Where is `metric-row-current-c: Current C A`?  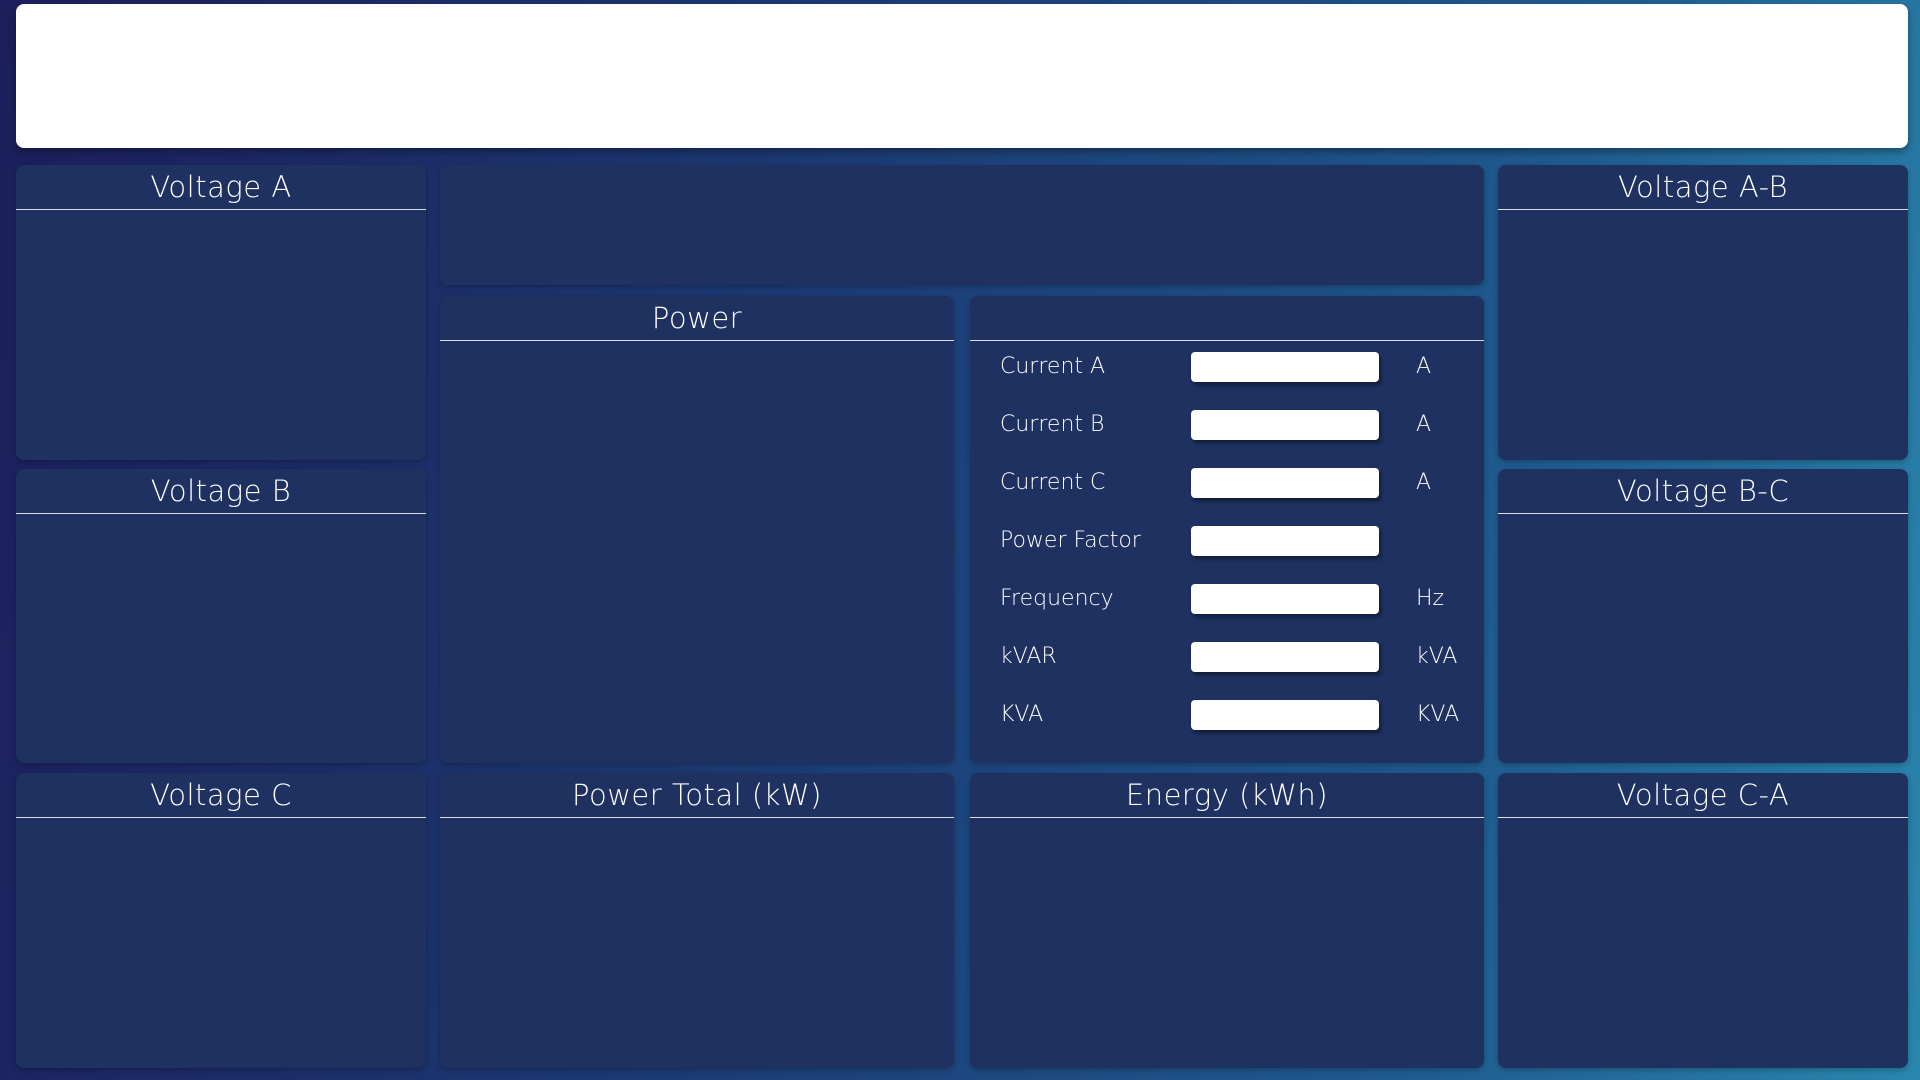 metric-row-current-c: Current C A is located at coordinates (1227, 485).